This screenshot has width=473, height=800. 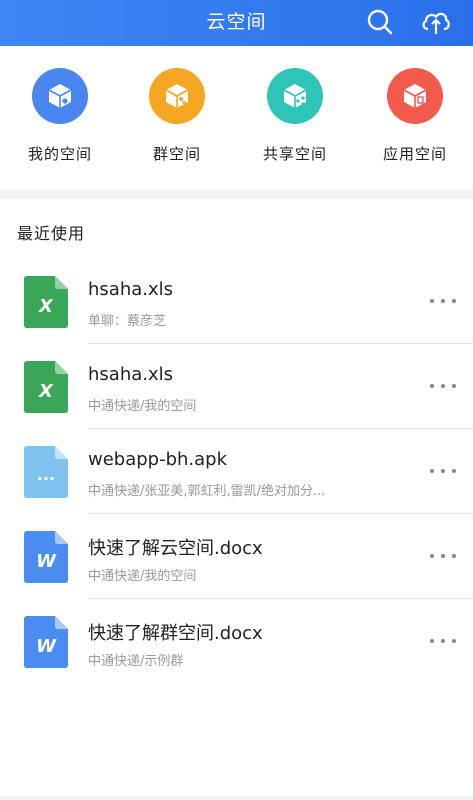 I want to click on cloud-upload-icon, so click(x=436, y=23).